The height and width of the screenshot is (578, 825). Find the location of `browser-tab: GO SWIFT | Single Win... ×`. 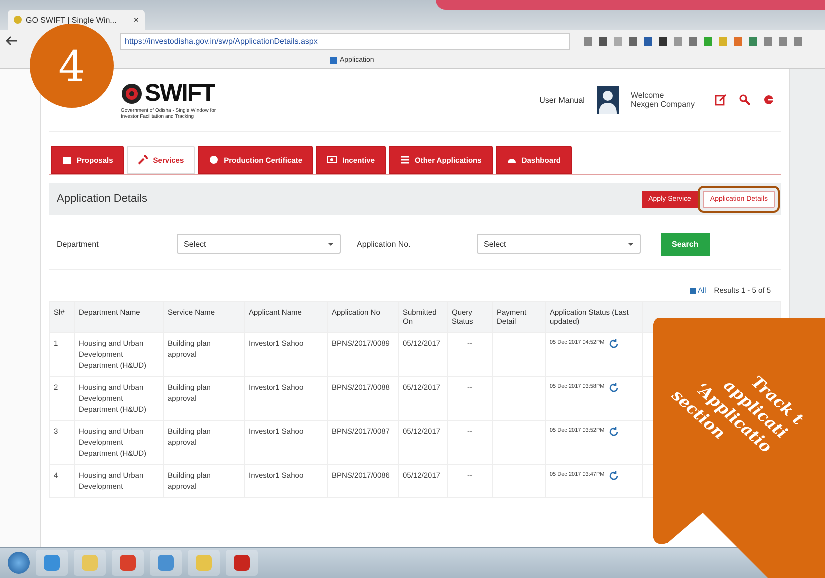

browser-tab: GO SWIFT | Single Win... × is located at coordinates (76, 20).